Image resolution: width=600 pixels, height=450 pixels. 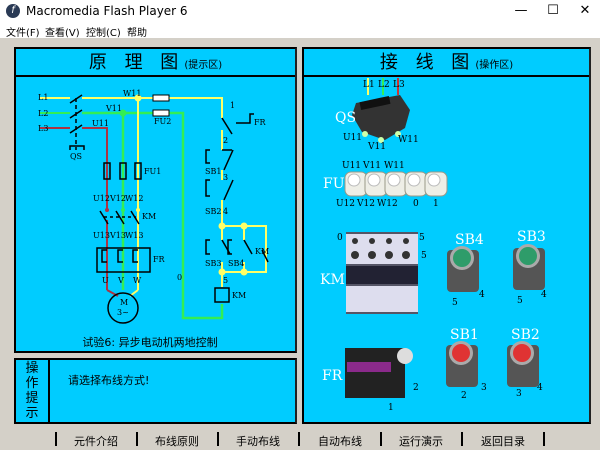 What do you see at coordinates (394, 166) in the screenshot?
I see `wl-fu-W11: W11` at bounding box center [394, 166].